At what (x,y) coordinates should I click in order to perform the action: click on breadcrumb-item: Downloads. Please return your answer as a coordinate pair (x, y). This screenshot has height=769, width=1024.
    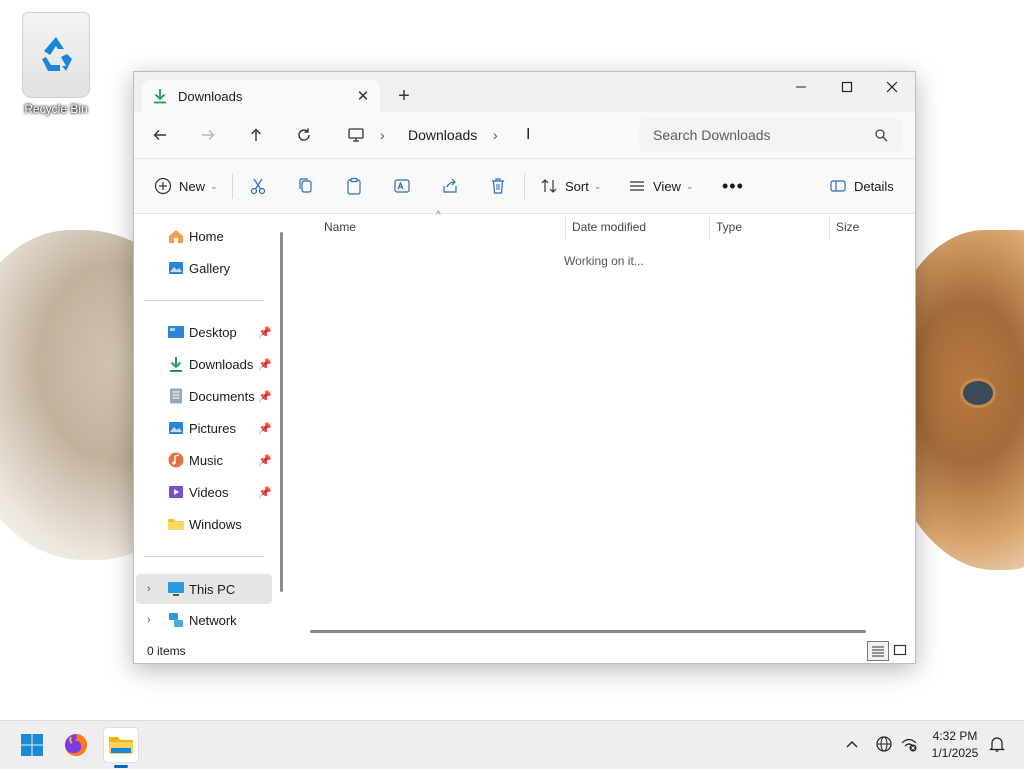
    Looking at the image, I should click on (442, 135).